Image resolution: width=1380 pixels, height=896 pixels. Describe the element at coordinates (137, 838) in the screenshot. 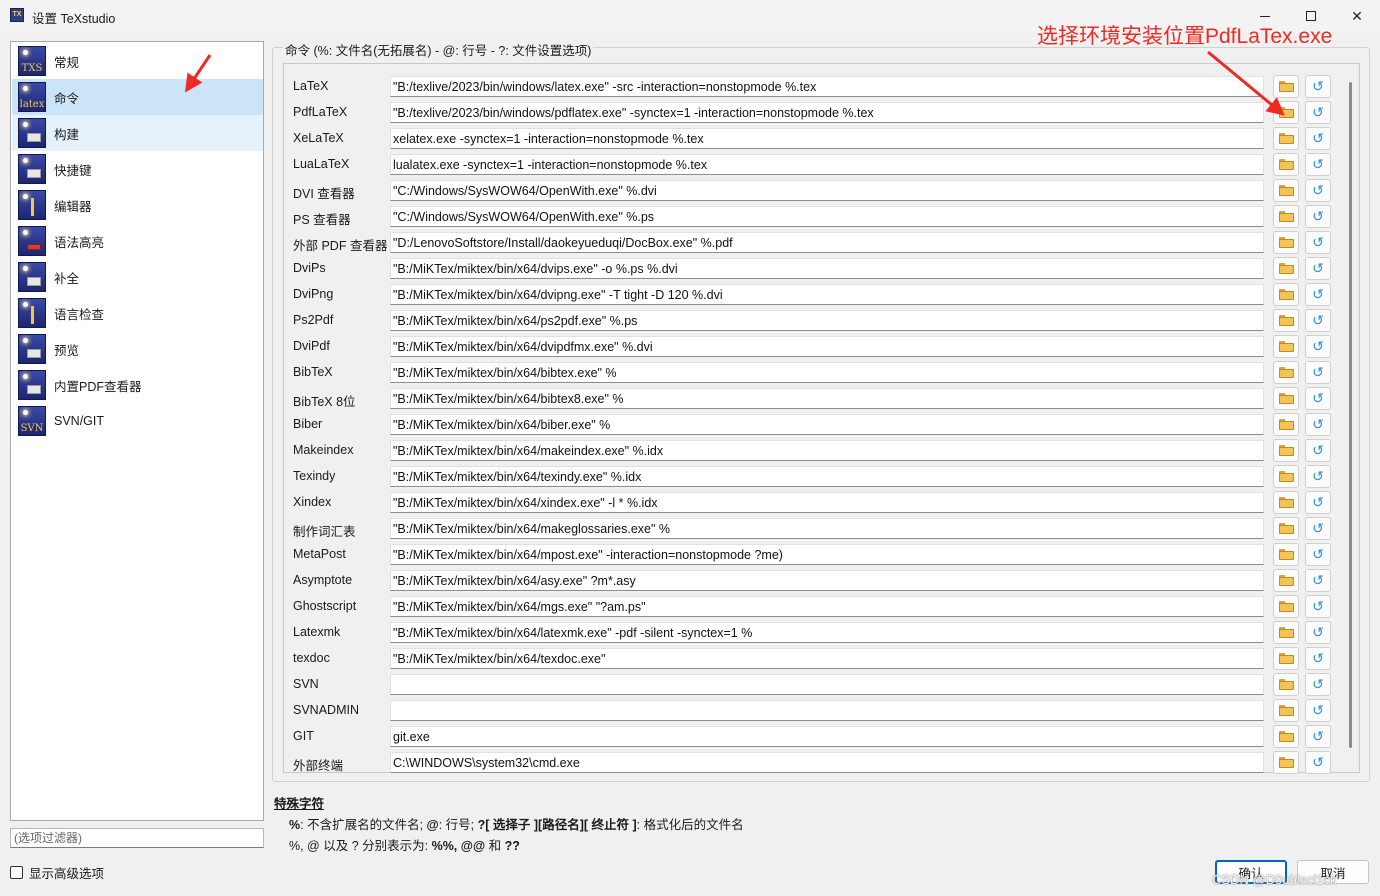

I see `options-filter-input` at that location.